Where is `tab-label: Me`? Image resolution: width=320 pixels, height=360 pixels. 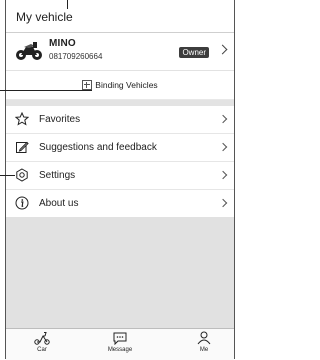
tab-label: Me is located at coordinates (204, 350).